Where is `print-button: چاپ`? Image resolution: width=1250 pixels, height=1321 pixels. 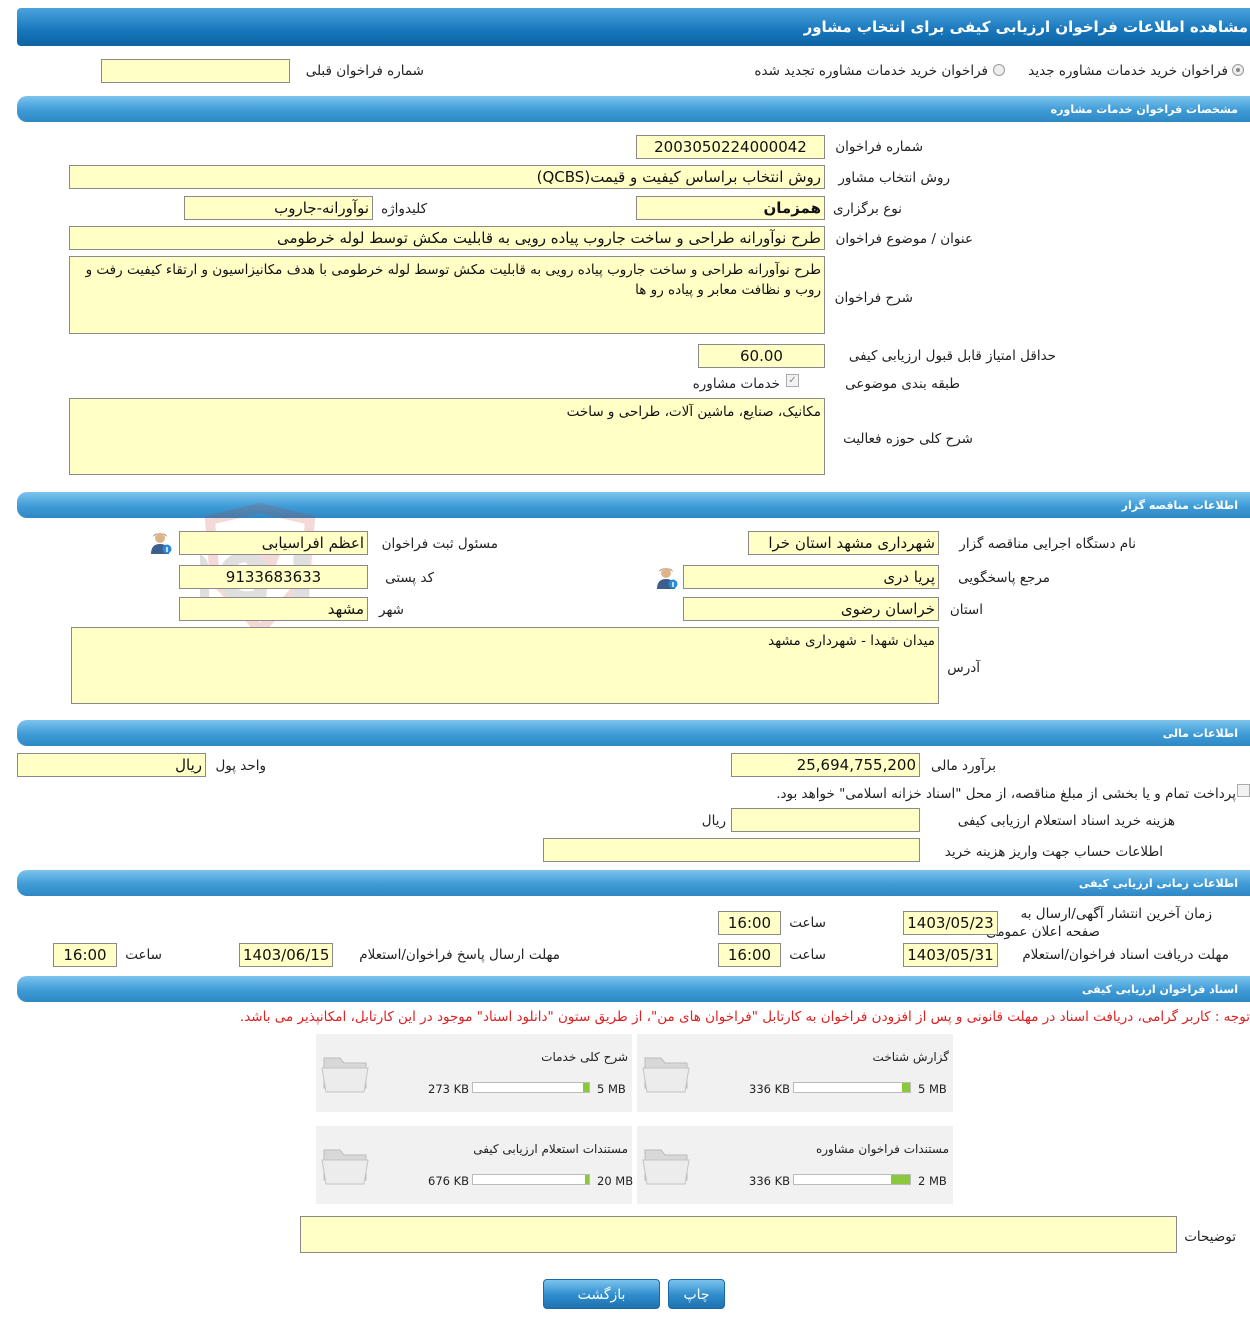
print-button: چاپ is located at coordinates (696, 1294).